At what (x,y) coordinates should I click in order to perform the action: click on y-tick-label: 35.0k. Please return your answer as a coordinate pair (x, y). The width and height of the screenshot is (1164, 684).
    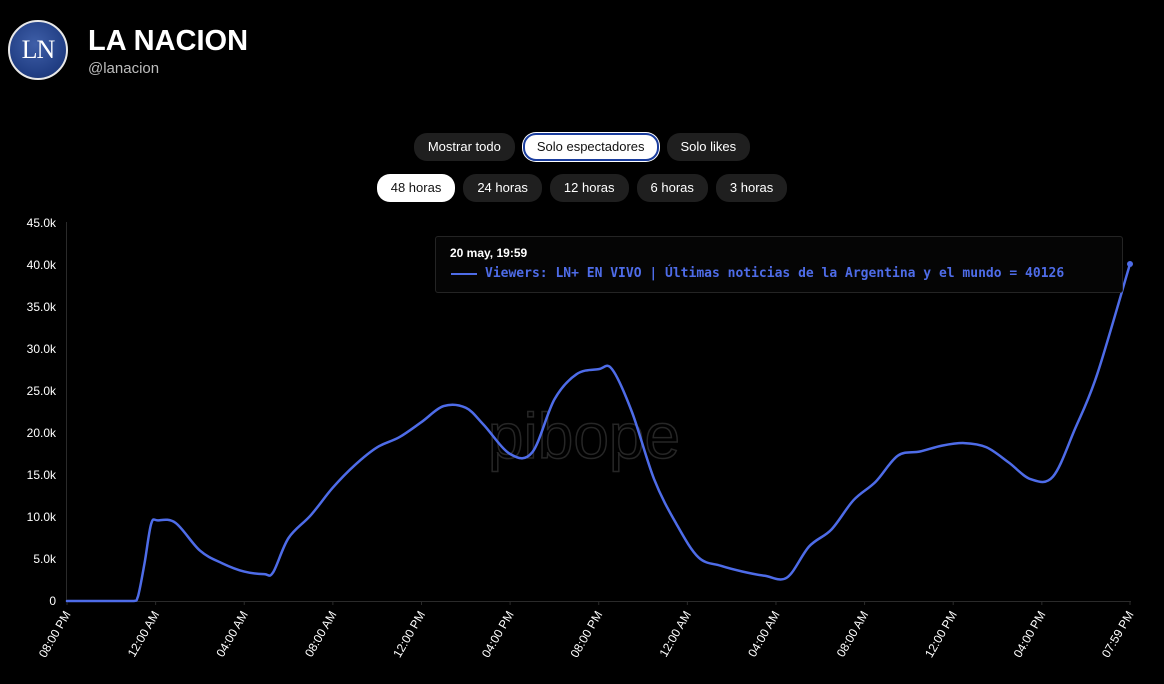
    Looking at the image, I should click on (42, 307).